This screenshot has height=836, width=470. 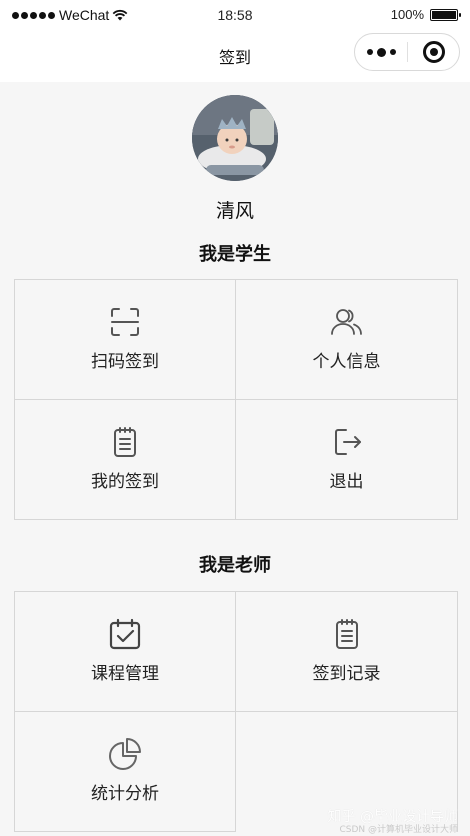 What do you see at coordinates (125, 772) in the screenshot?
I see `statistics-button: 统计分析` at bounding box center [125, 772].